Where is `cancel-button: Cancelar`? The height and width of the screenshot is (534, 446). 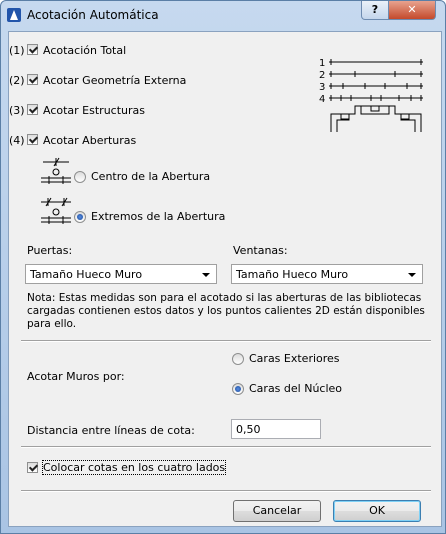 cancel-button: Cancelar is located at coordinates (277, 511).